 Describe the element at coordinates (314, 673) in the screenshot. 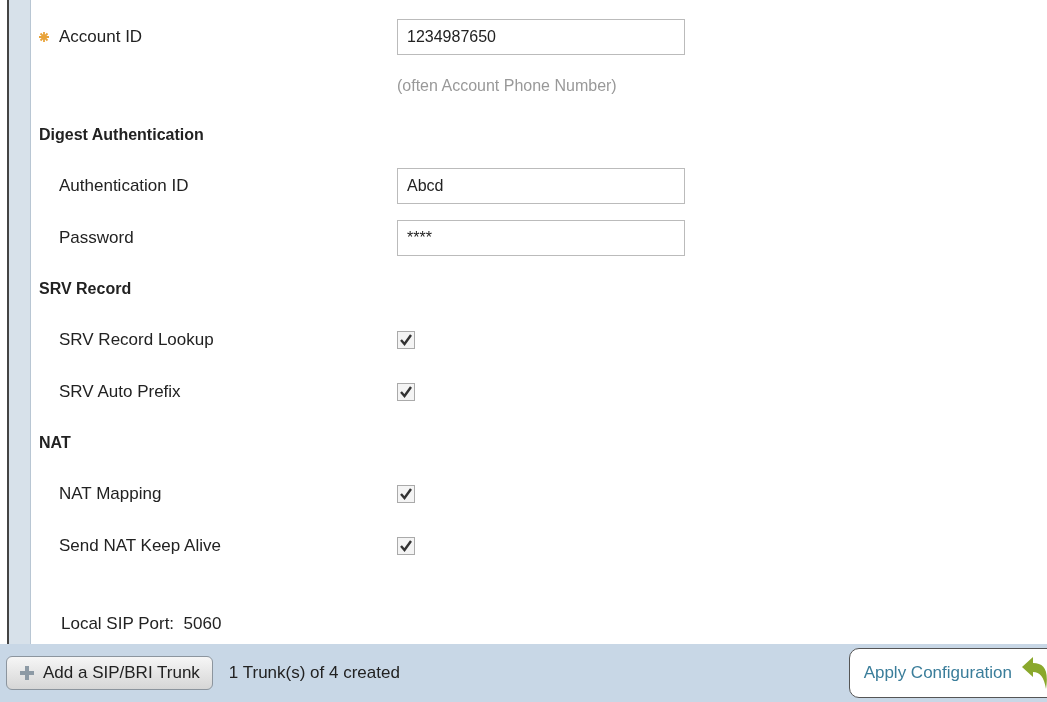

I see `trunk-count-text: 1 Trunk(s) of 4 created` at that location.